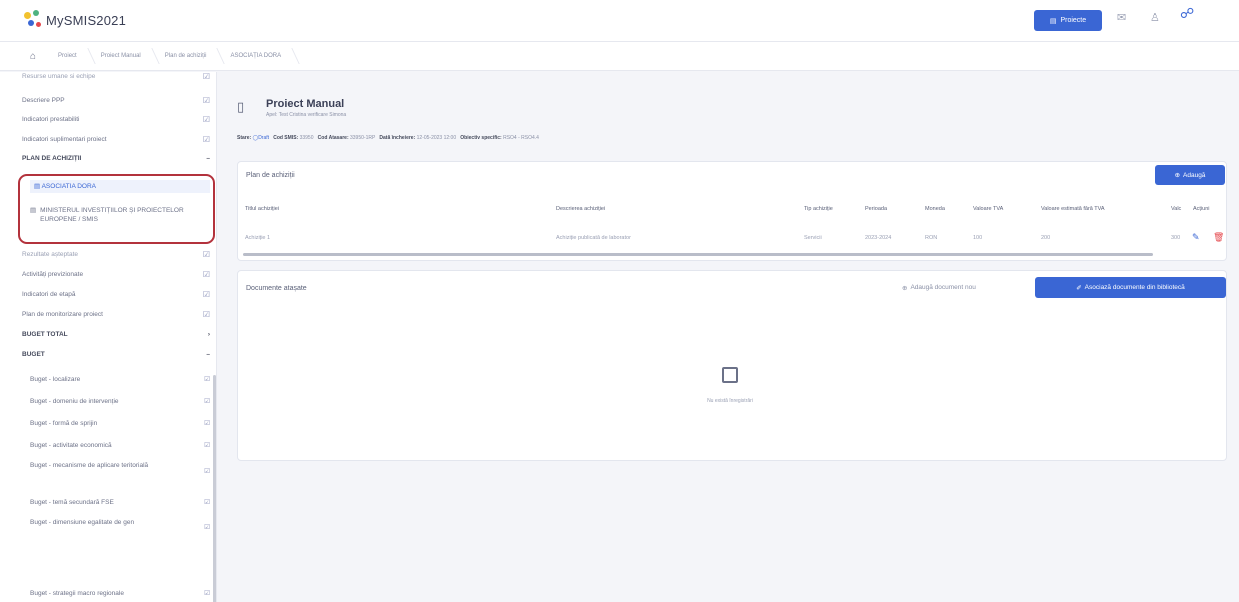  I want to click on sidebar-item: Buget - formă de sprijin ☑, so click(120, 423).